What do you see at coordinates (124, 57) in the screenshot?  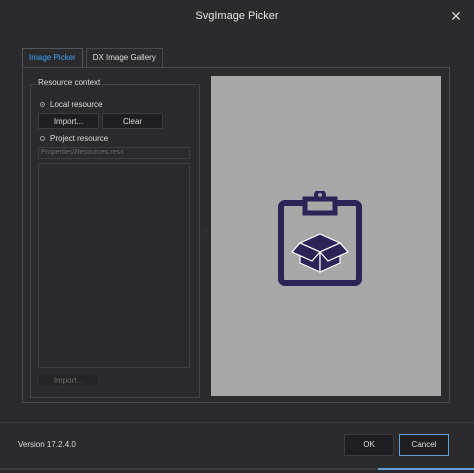 I see `tab-dx-image-gallery: DX Image Gallery` at bounding box center [124, 57].